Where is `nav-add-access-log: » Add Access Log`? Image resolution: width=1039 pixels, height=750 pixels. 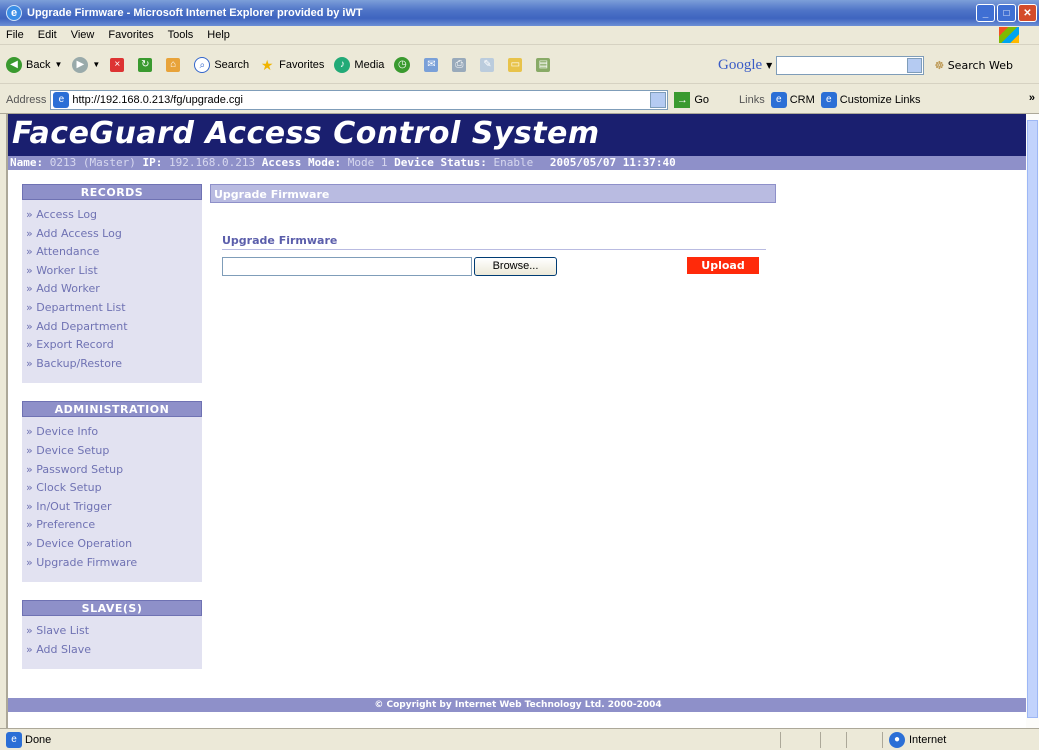
nav-add-access-log: » Add Access Log is located at coordinates (114, 234).